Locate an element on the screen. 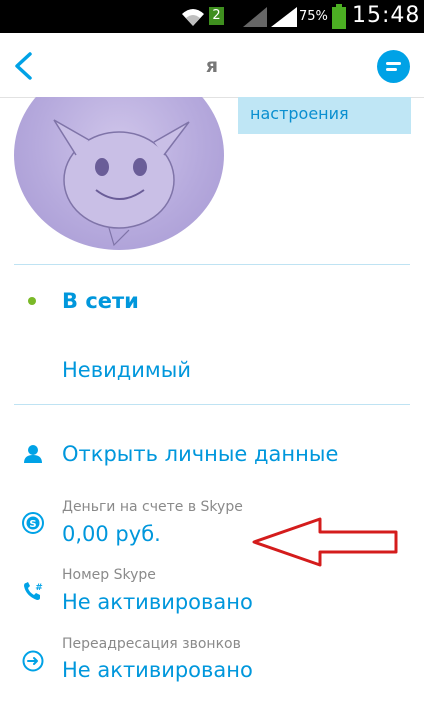 This screenshot has width=424, height=707. clock: 15:48 is located at coordinates (386, 15).